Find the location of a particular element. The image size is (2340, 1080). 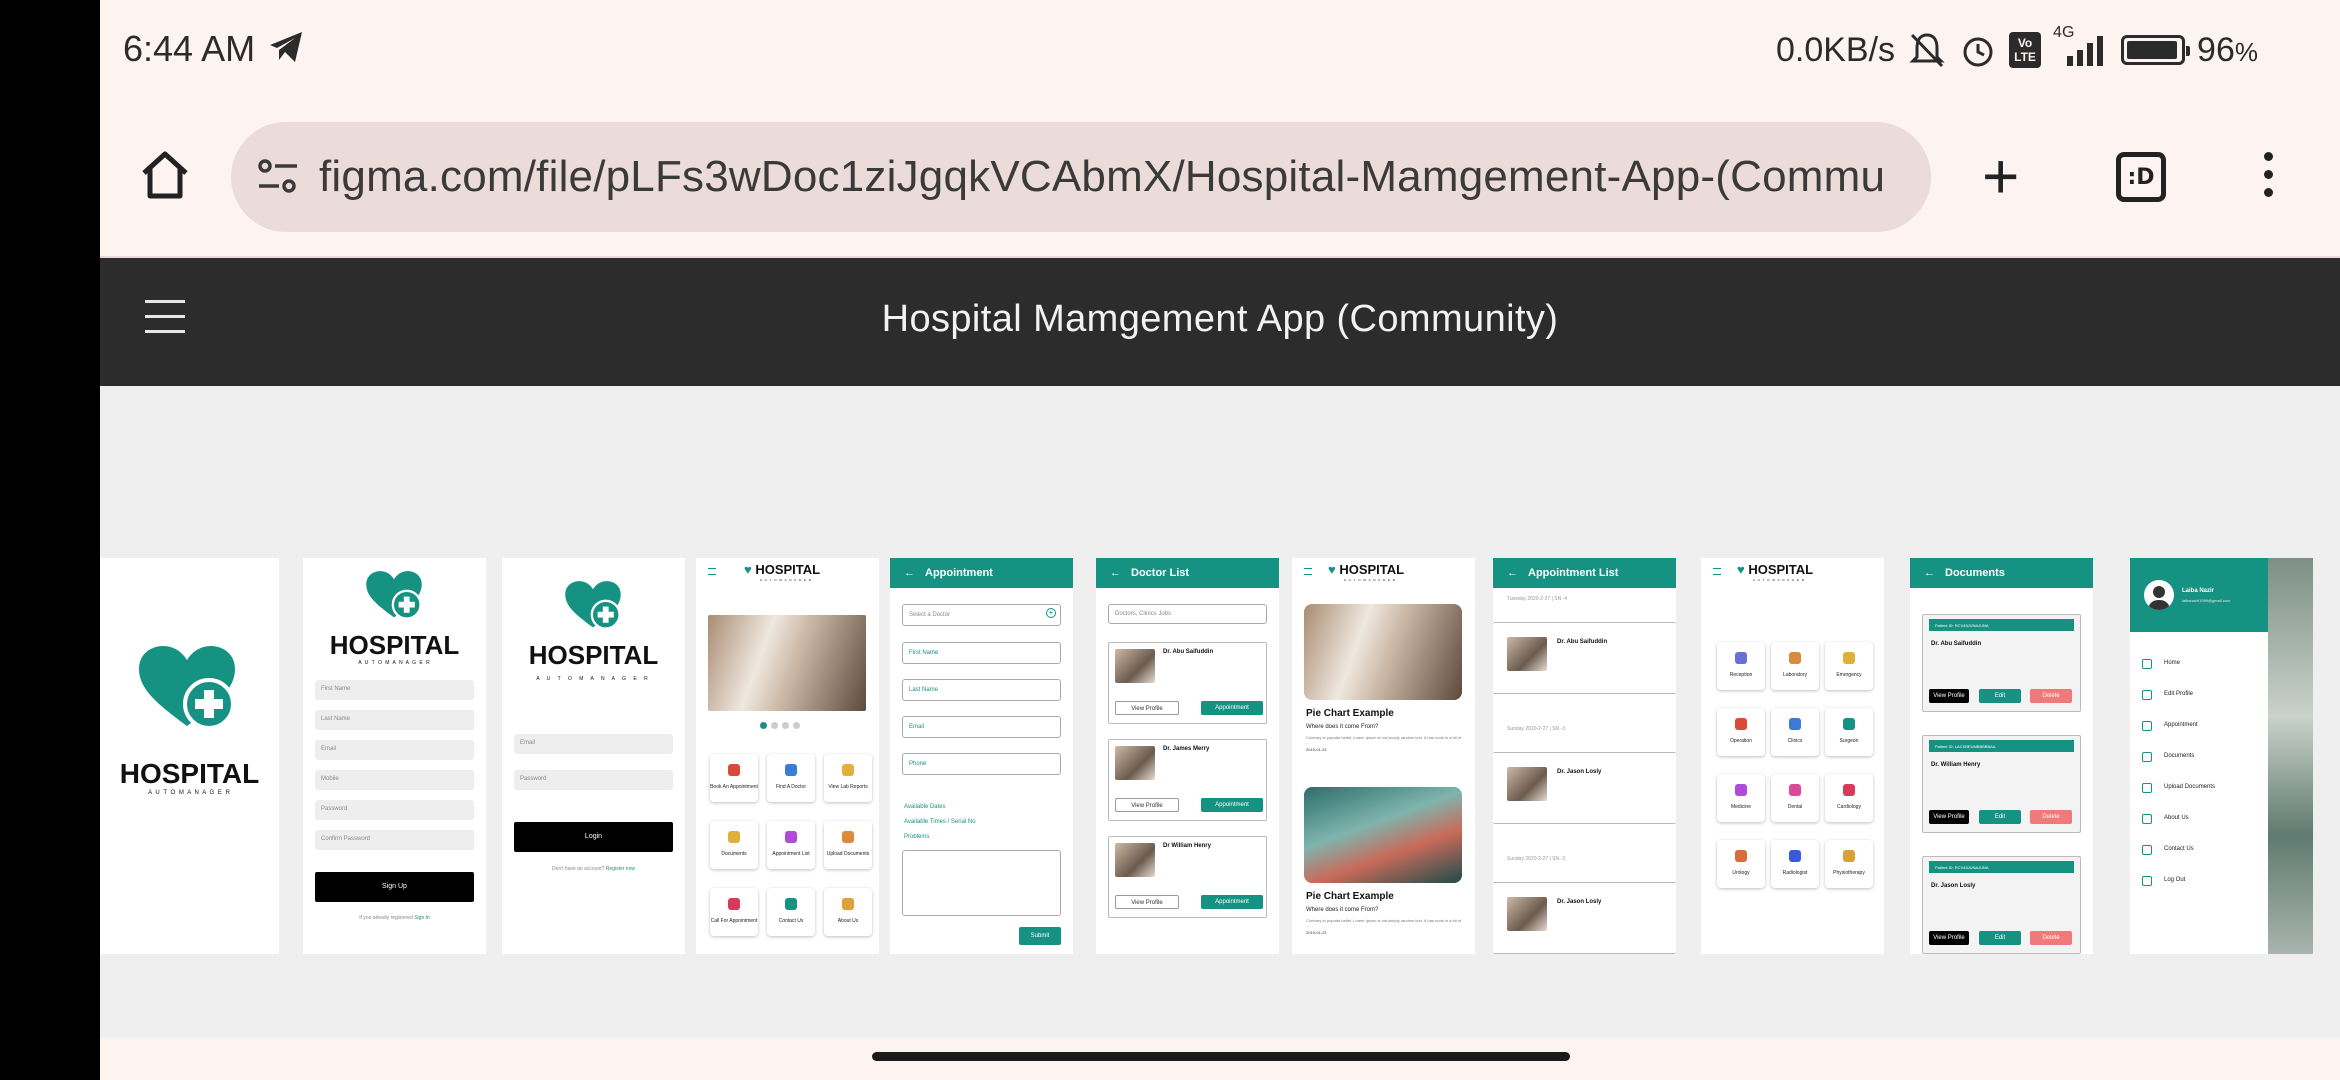

department-tile: Surgeon is located at coordinates (1849, 732).